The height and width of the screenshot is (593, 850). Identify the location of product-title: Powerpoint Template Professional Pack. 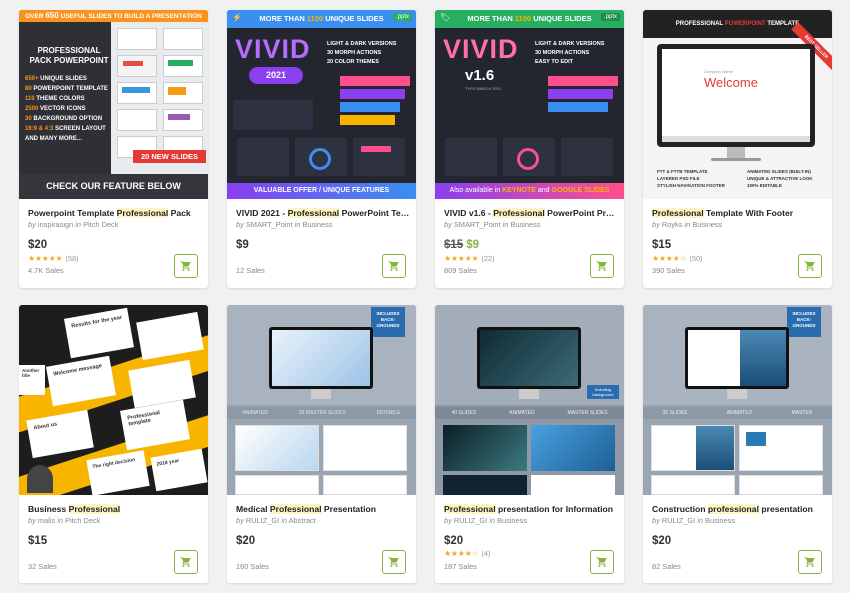
(115, 213).